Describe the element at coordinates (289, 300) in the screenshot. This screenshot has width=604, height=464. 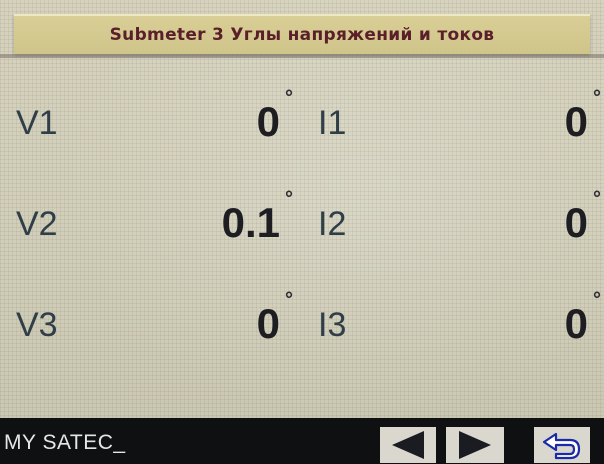
I see `voltage-degree-v3: °` at that location.